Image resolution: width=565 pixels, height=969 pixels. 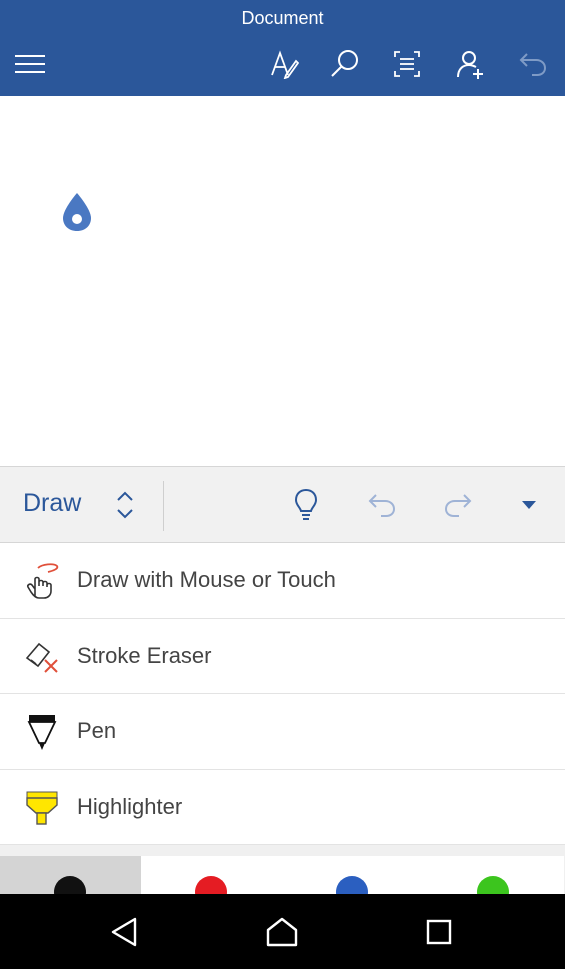 I want to click on search-icon, so click(x=345, y=64).